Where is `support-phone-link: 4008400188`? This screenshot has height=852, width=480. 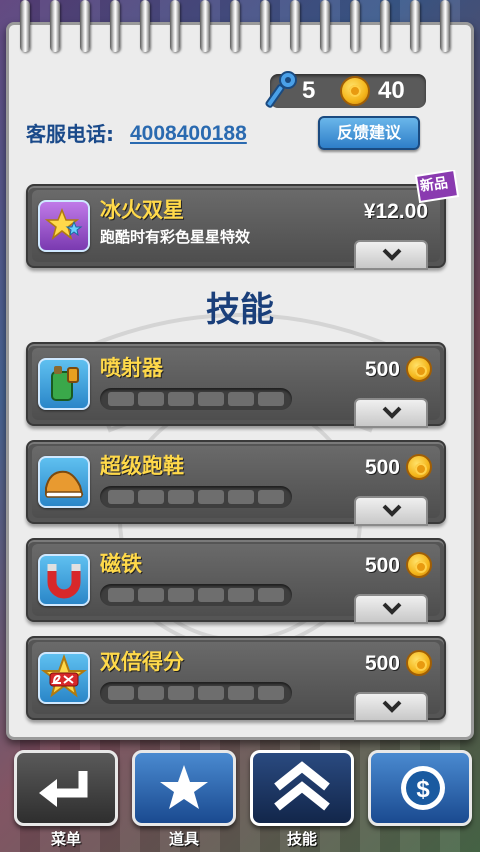 support-phone-link: 4008400188 is located at coordinates (188, 134).